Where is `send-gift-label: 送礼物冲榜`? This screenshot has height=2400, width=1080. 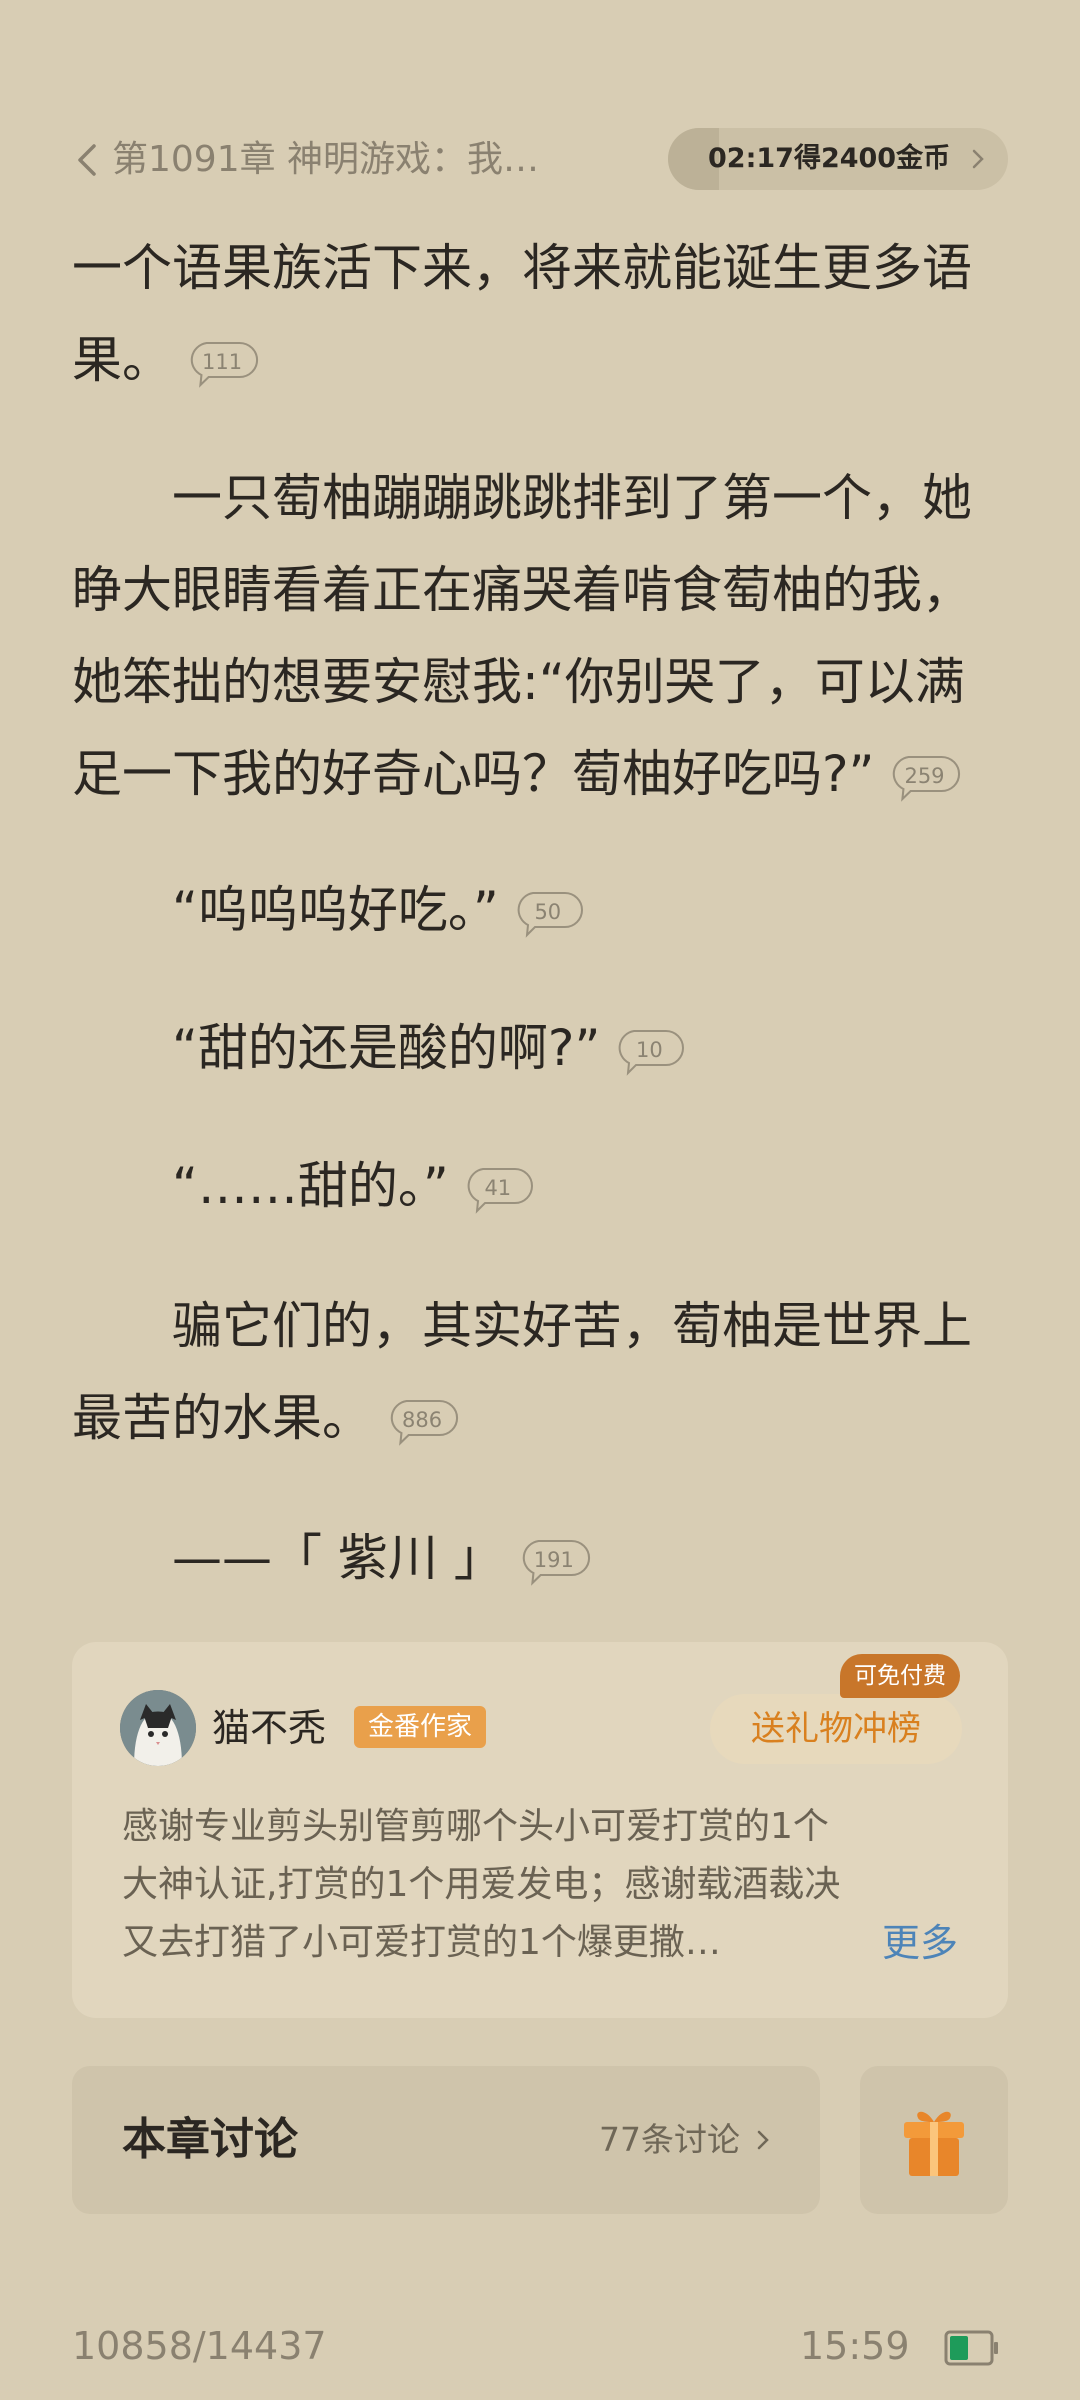
send-gift-label: 送礼物冲榜 is located at coordinates (836, 1729).